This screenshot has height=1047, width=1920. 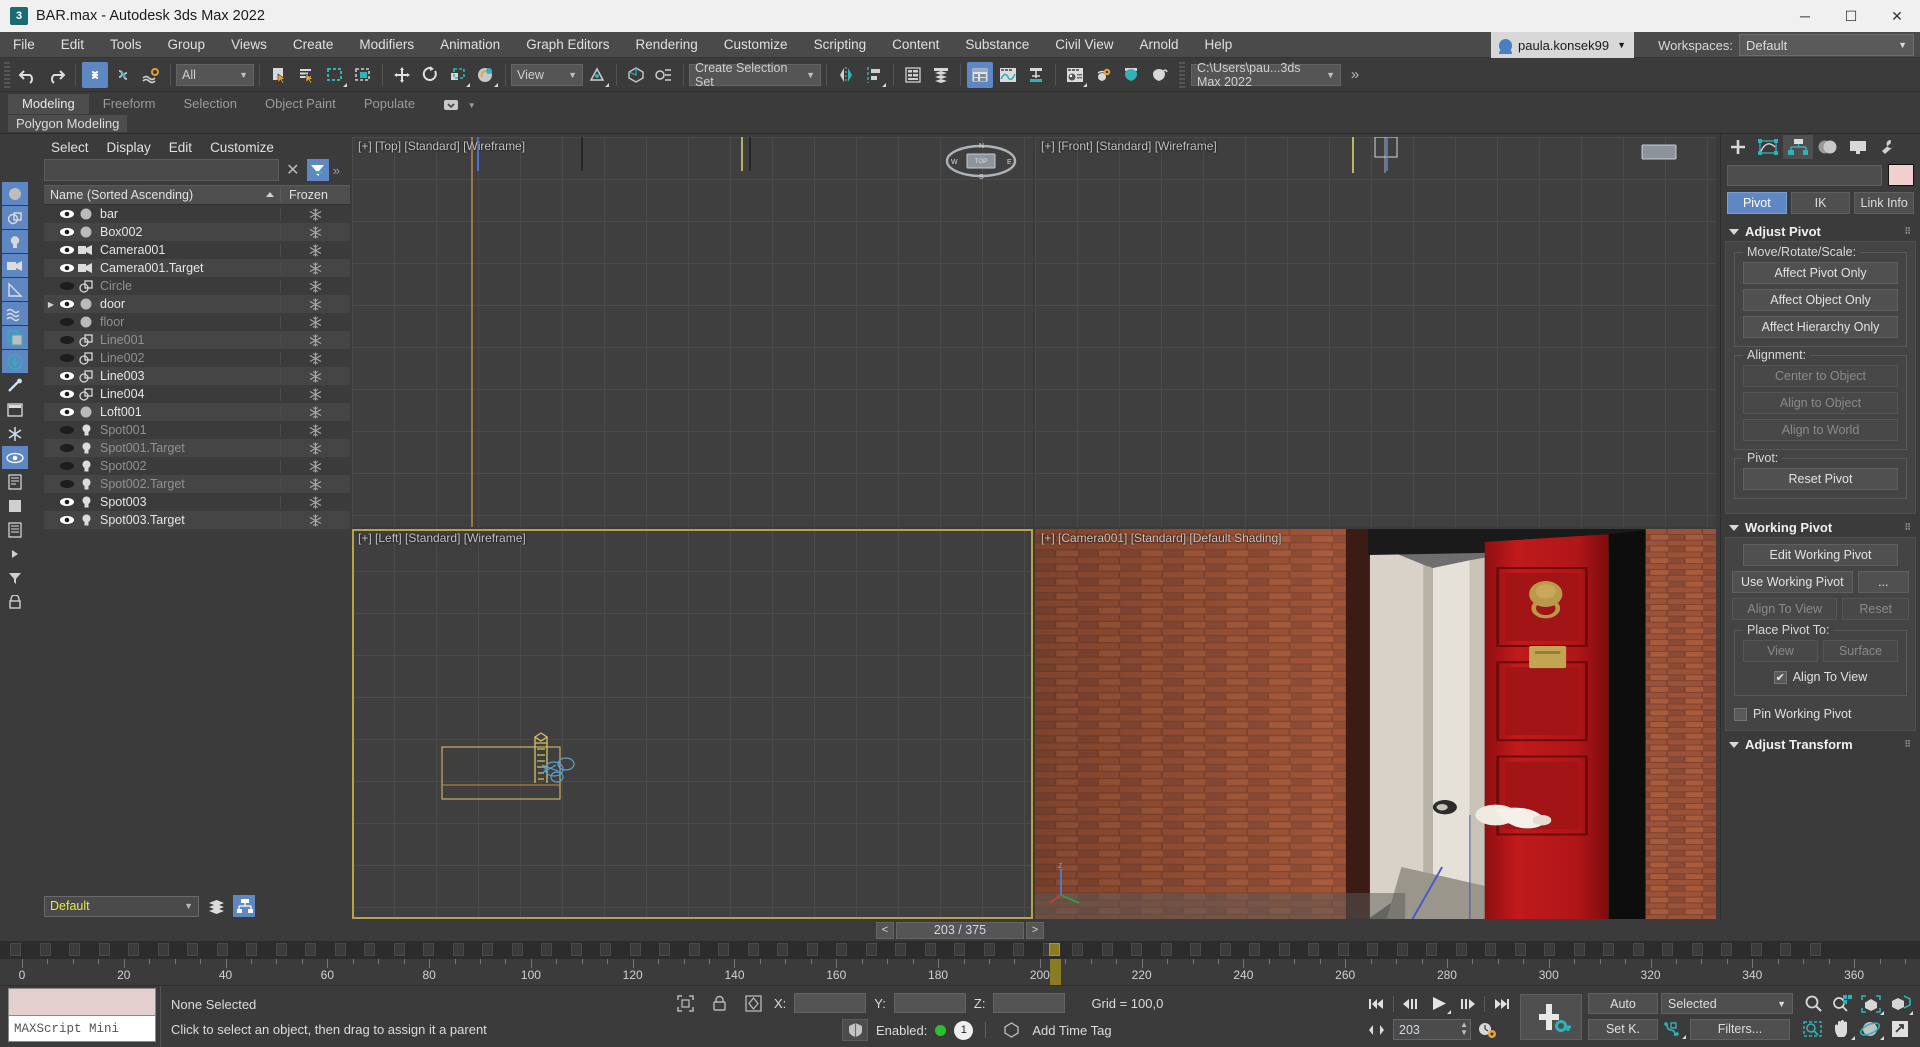 I want to click on rollout-header-adjust-pivot: Adjust Pivot ⠿, so click(x=1820, y=231).